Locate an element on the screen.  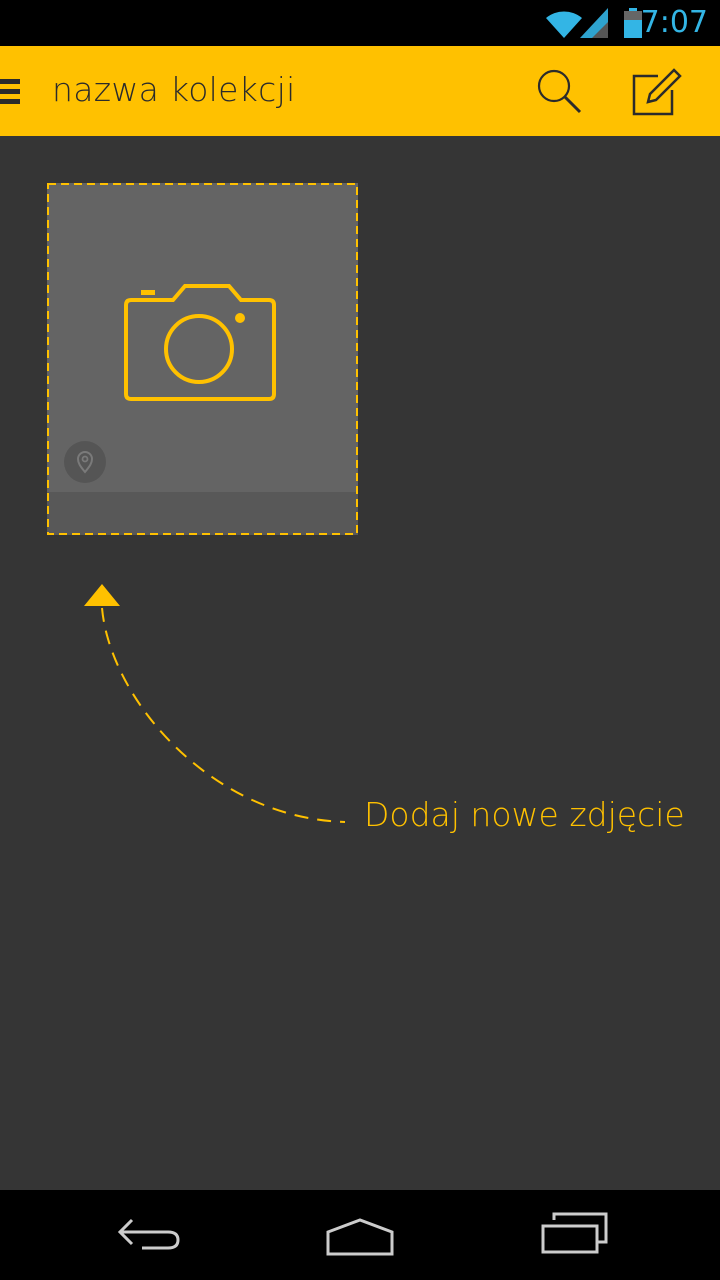
search-icon is located at coordinates (559, 91).